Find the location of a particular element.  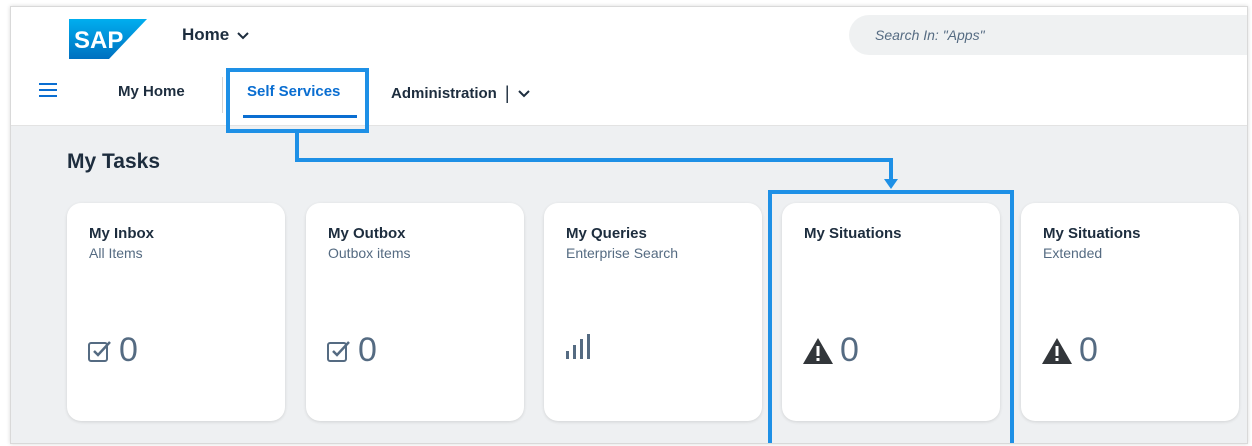

tile-title: My Outbox is located at coordinates (367, 233).